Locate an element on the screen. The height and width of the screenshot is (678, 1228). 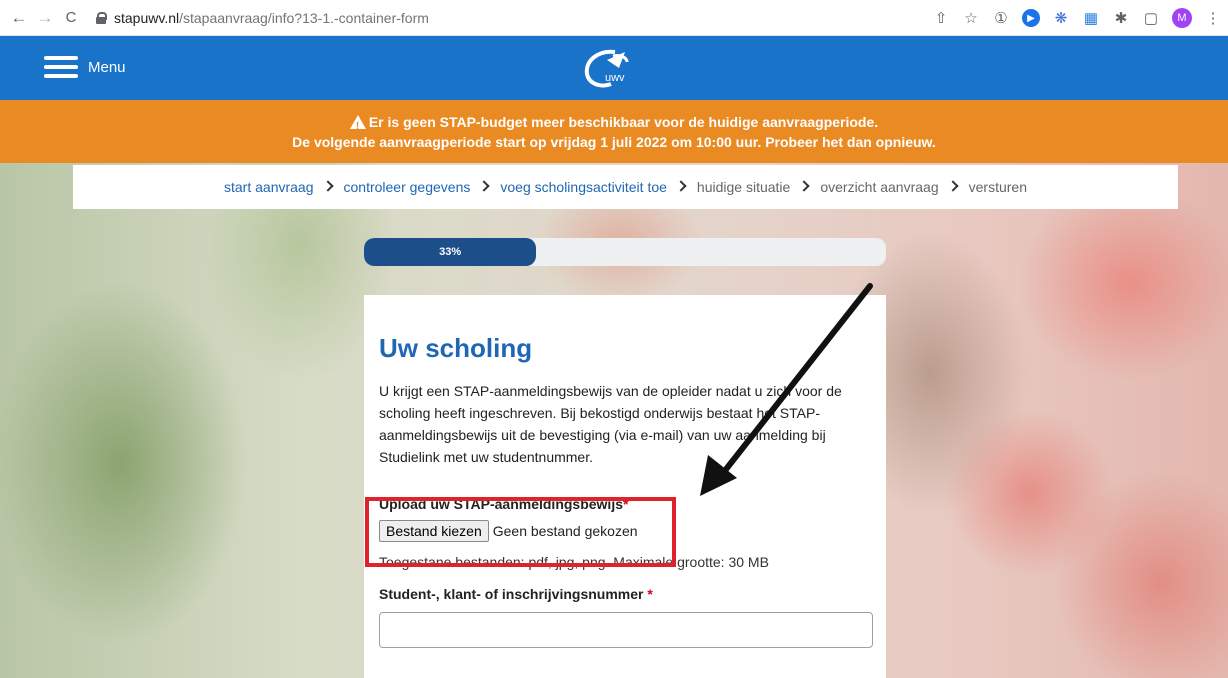
side-panel-icon: ▢ is located at coordinates (1151, 18).